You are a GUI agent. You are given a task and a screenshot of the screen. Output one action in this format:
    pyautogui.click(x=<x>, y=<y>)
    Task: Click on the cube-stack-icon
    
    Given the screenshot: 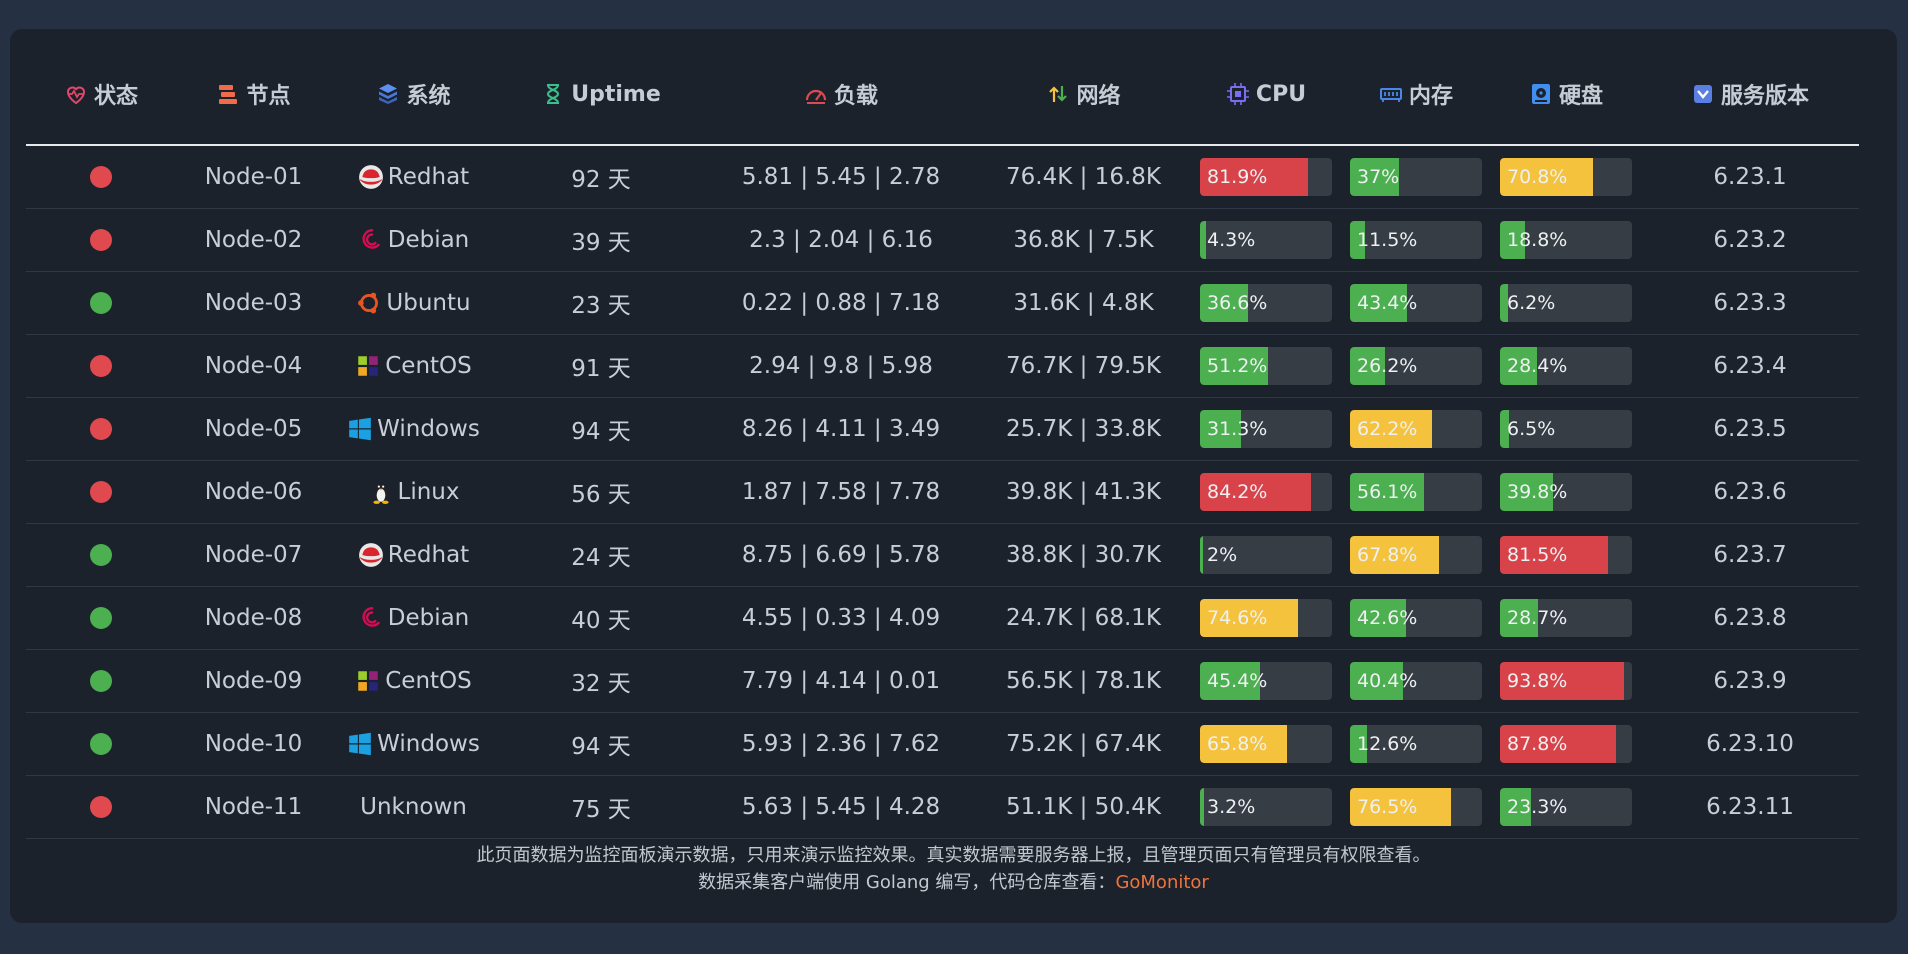 What is the action you would take?
    pyautogui.click(x=388, y=94)
    